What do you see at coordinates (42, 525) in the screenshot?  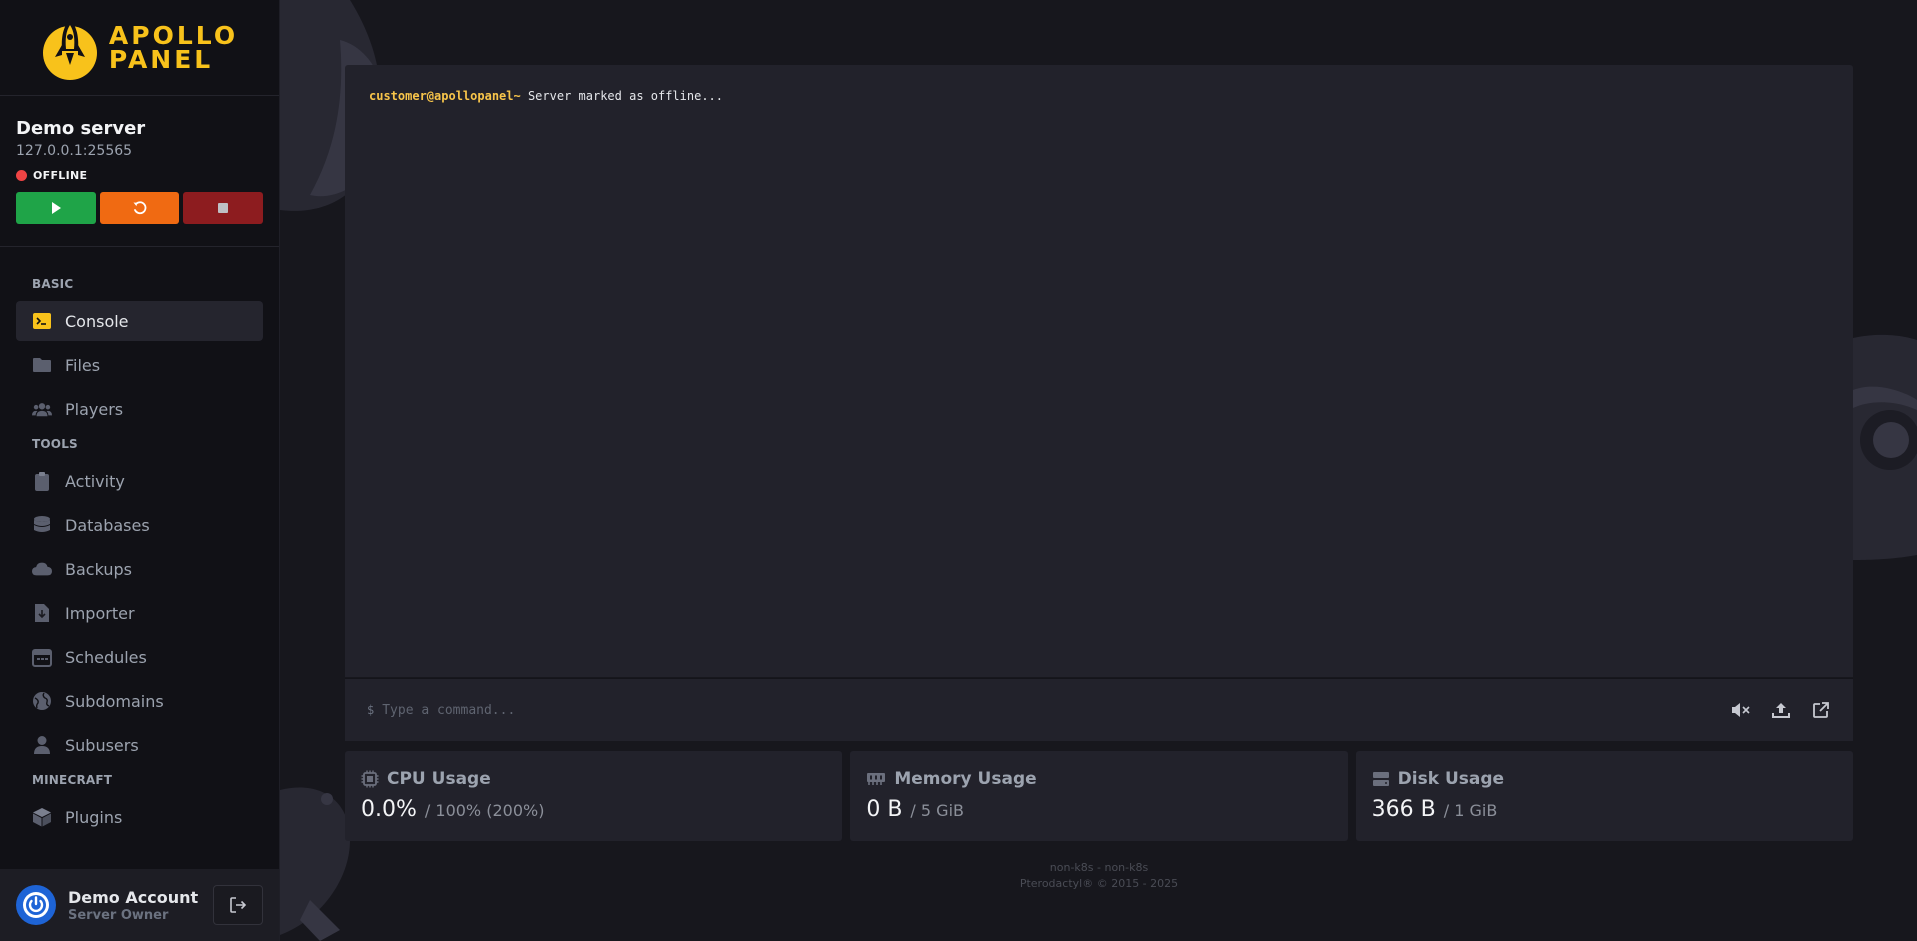 I see `database-icon` at bounding box center [42, 525].